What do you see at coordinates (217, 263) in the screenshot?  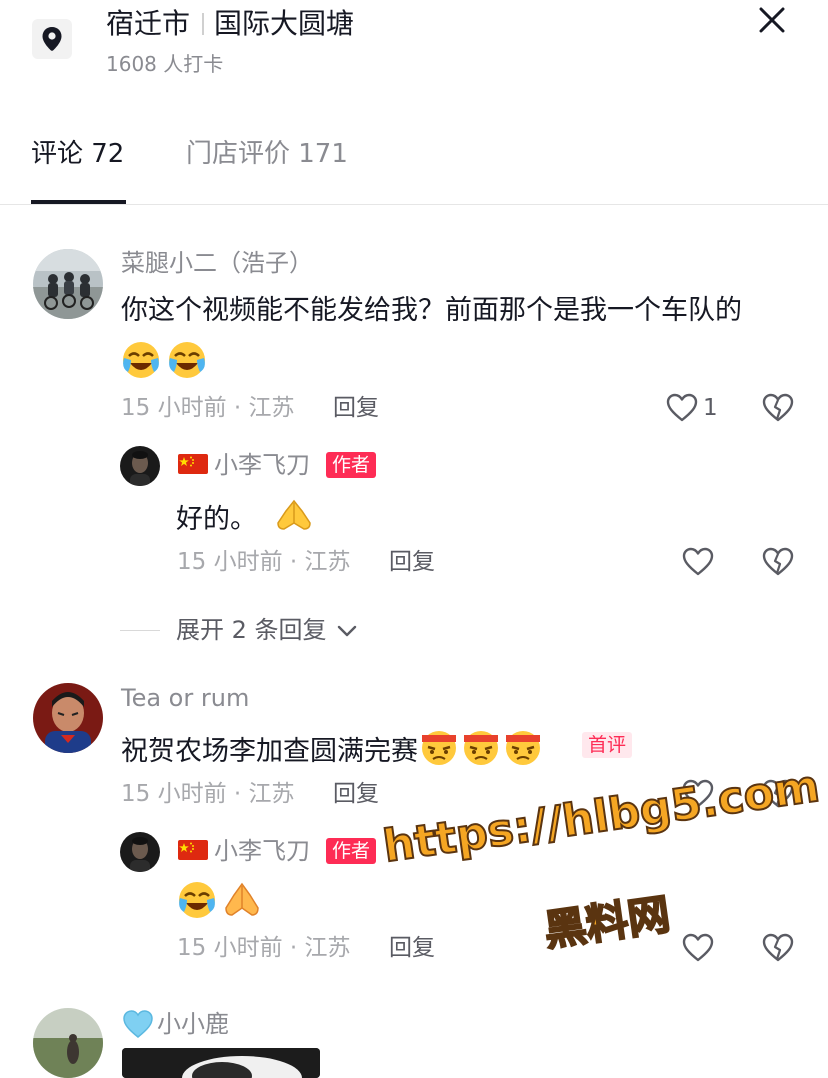 I see `comment-username: 菜腿小二（浩子）` at bounding box center [217, 263].